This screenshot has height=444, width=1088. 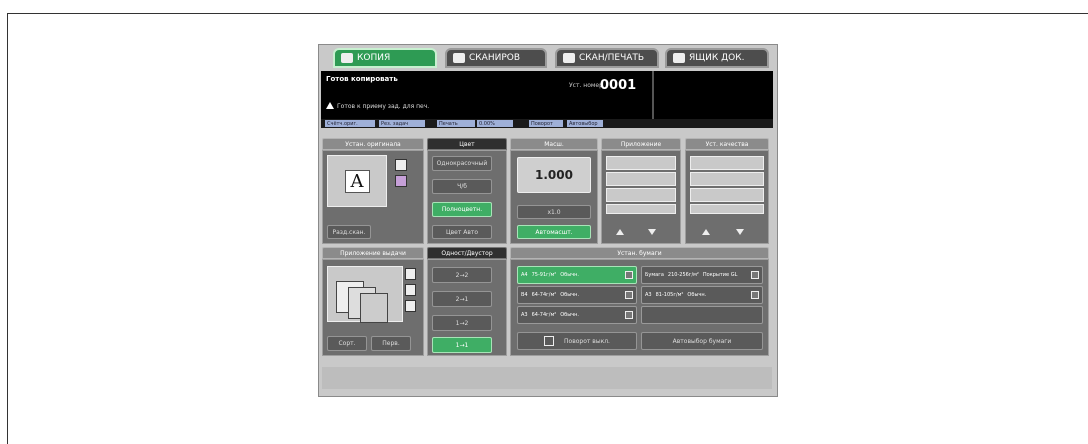 I want to click on application-panel, so click(x=641, y=197).